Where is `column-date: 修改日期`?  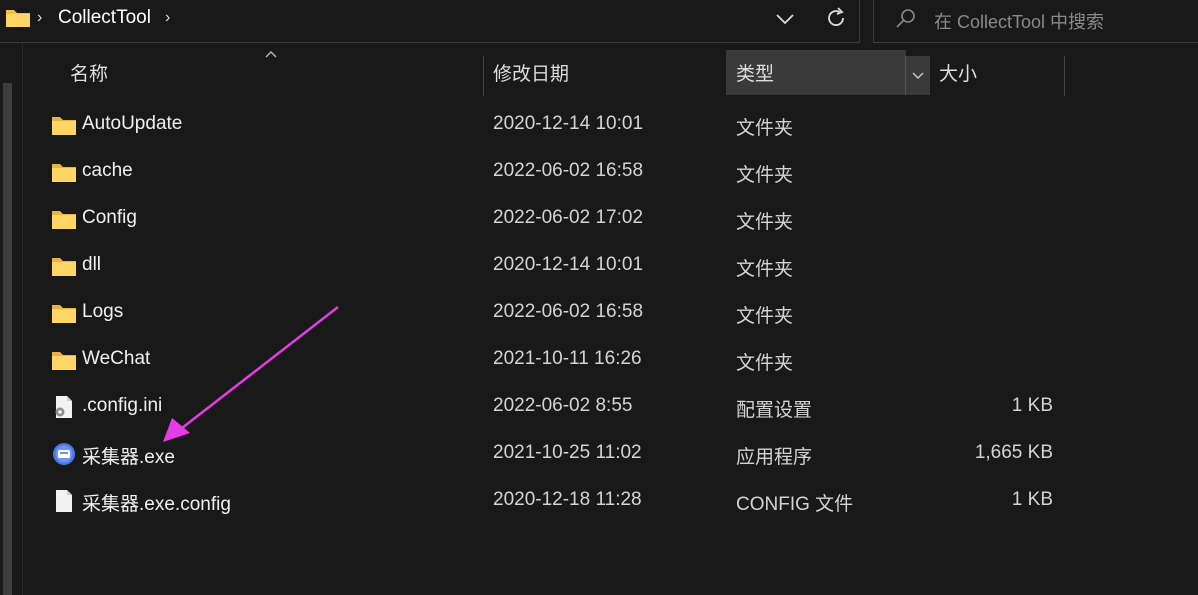 column-date: 修改日期 is located at coordinates (603, 72).